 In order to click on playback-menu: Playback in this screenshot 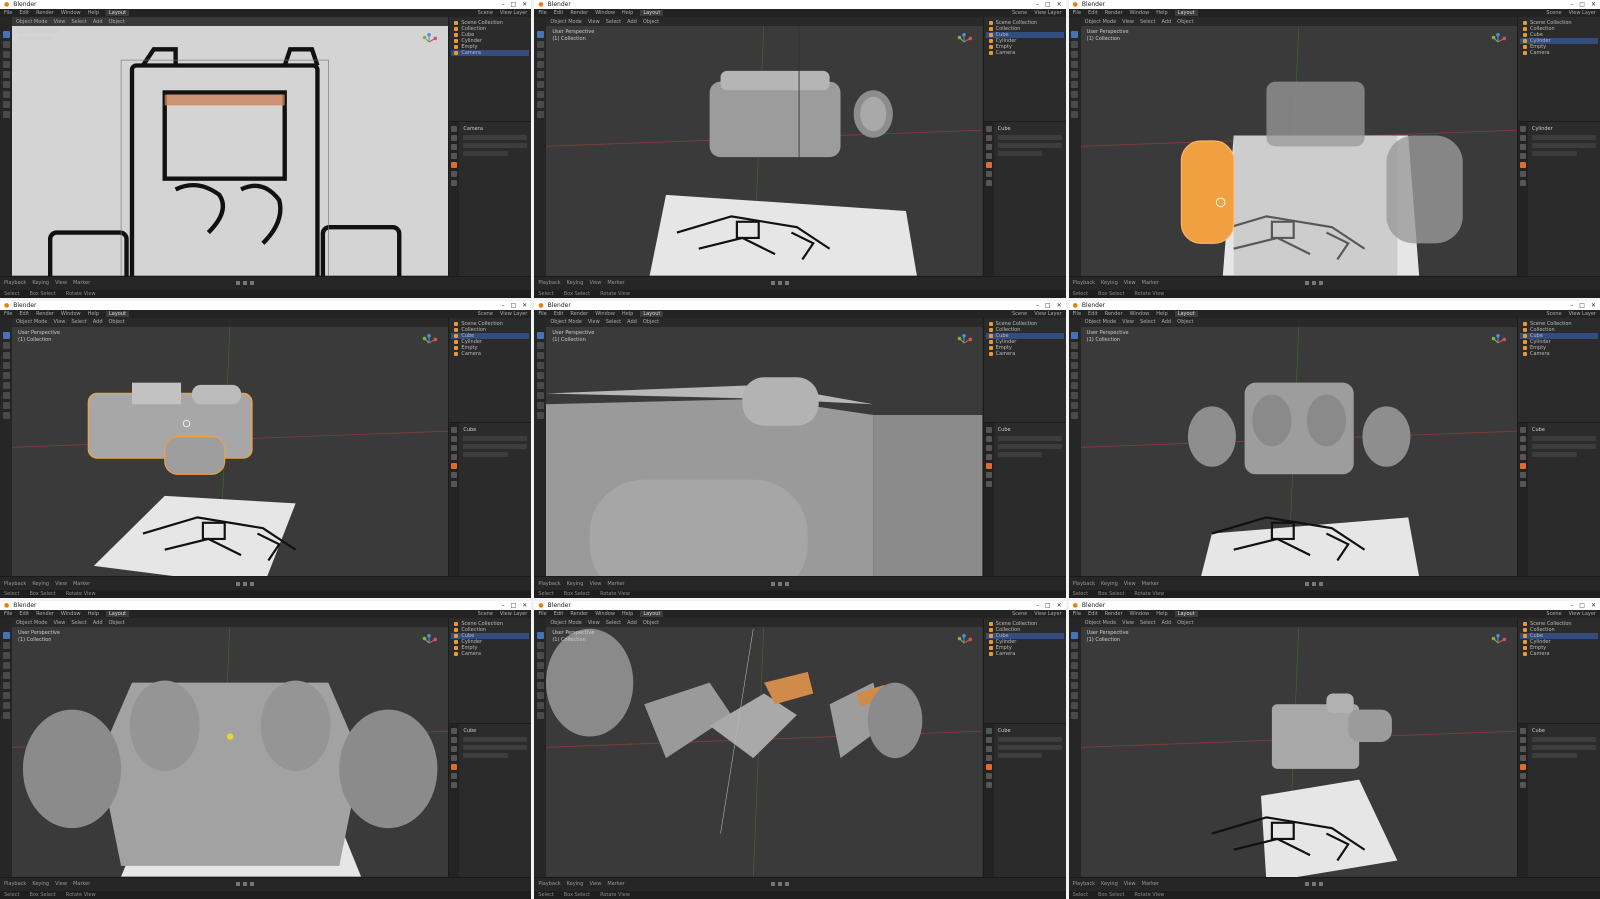, I will do `click(549, 584)`.